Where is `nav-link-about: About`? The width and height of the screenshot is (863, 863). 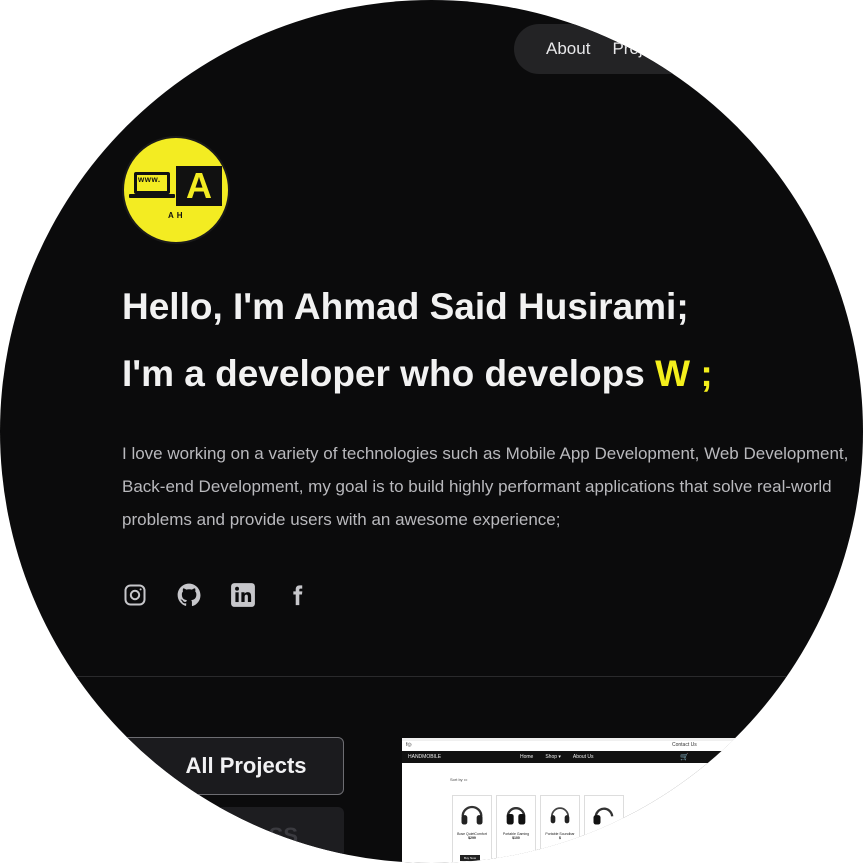
nav-link-about: About is located at coordinates (568, 49).